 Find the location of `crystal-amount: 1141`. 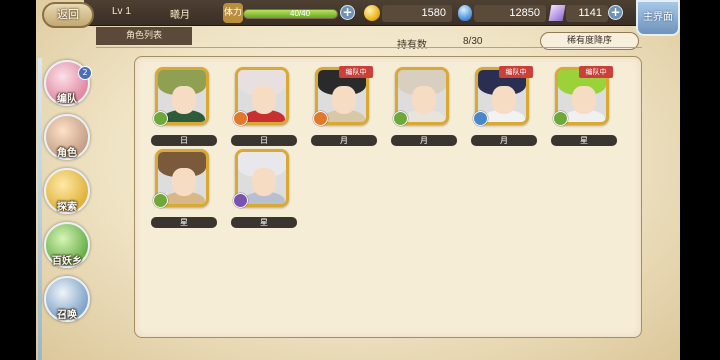

crystal-amount: 1141 is located at coordinates (587, 13).